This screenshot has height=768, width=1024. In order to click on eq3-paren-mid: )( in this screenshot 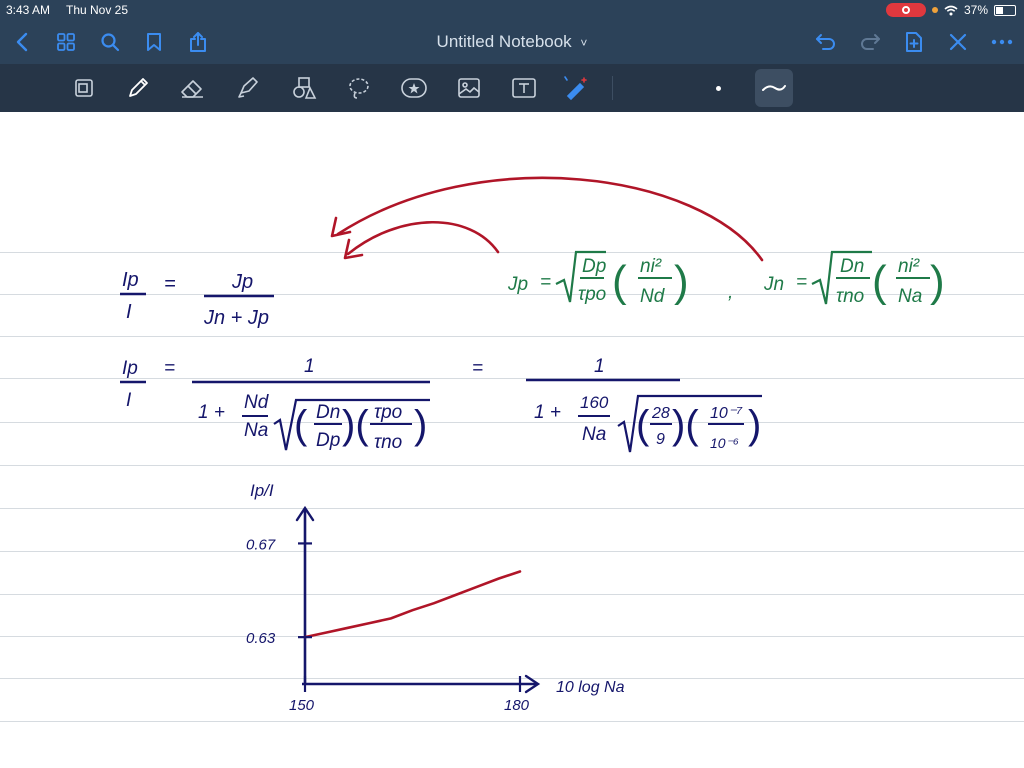, I will do `click(685, 425)`.